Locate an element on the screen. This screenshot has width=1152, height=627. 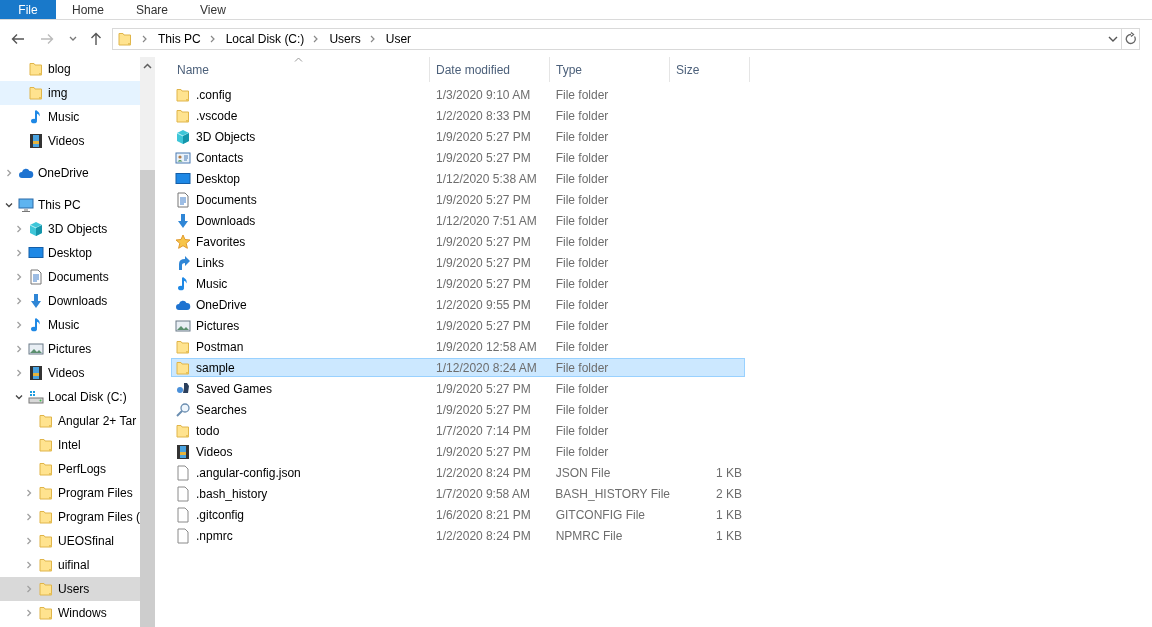
ribbon-tab: View is located at coordinates (213, 9).